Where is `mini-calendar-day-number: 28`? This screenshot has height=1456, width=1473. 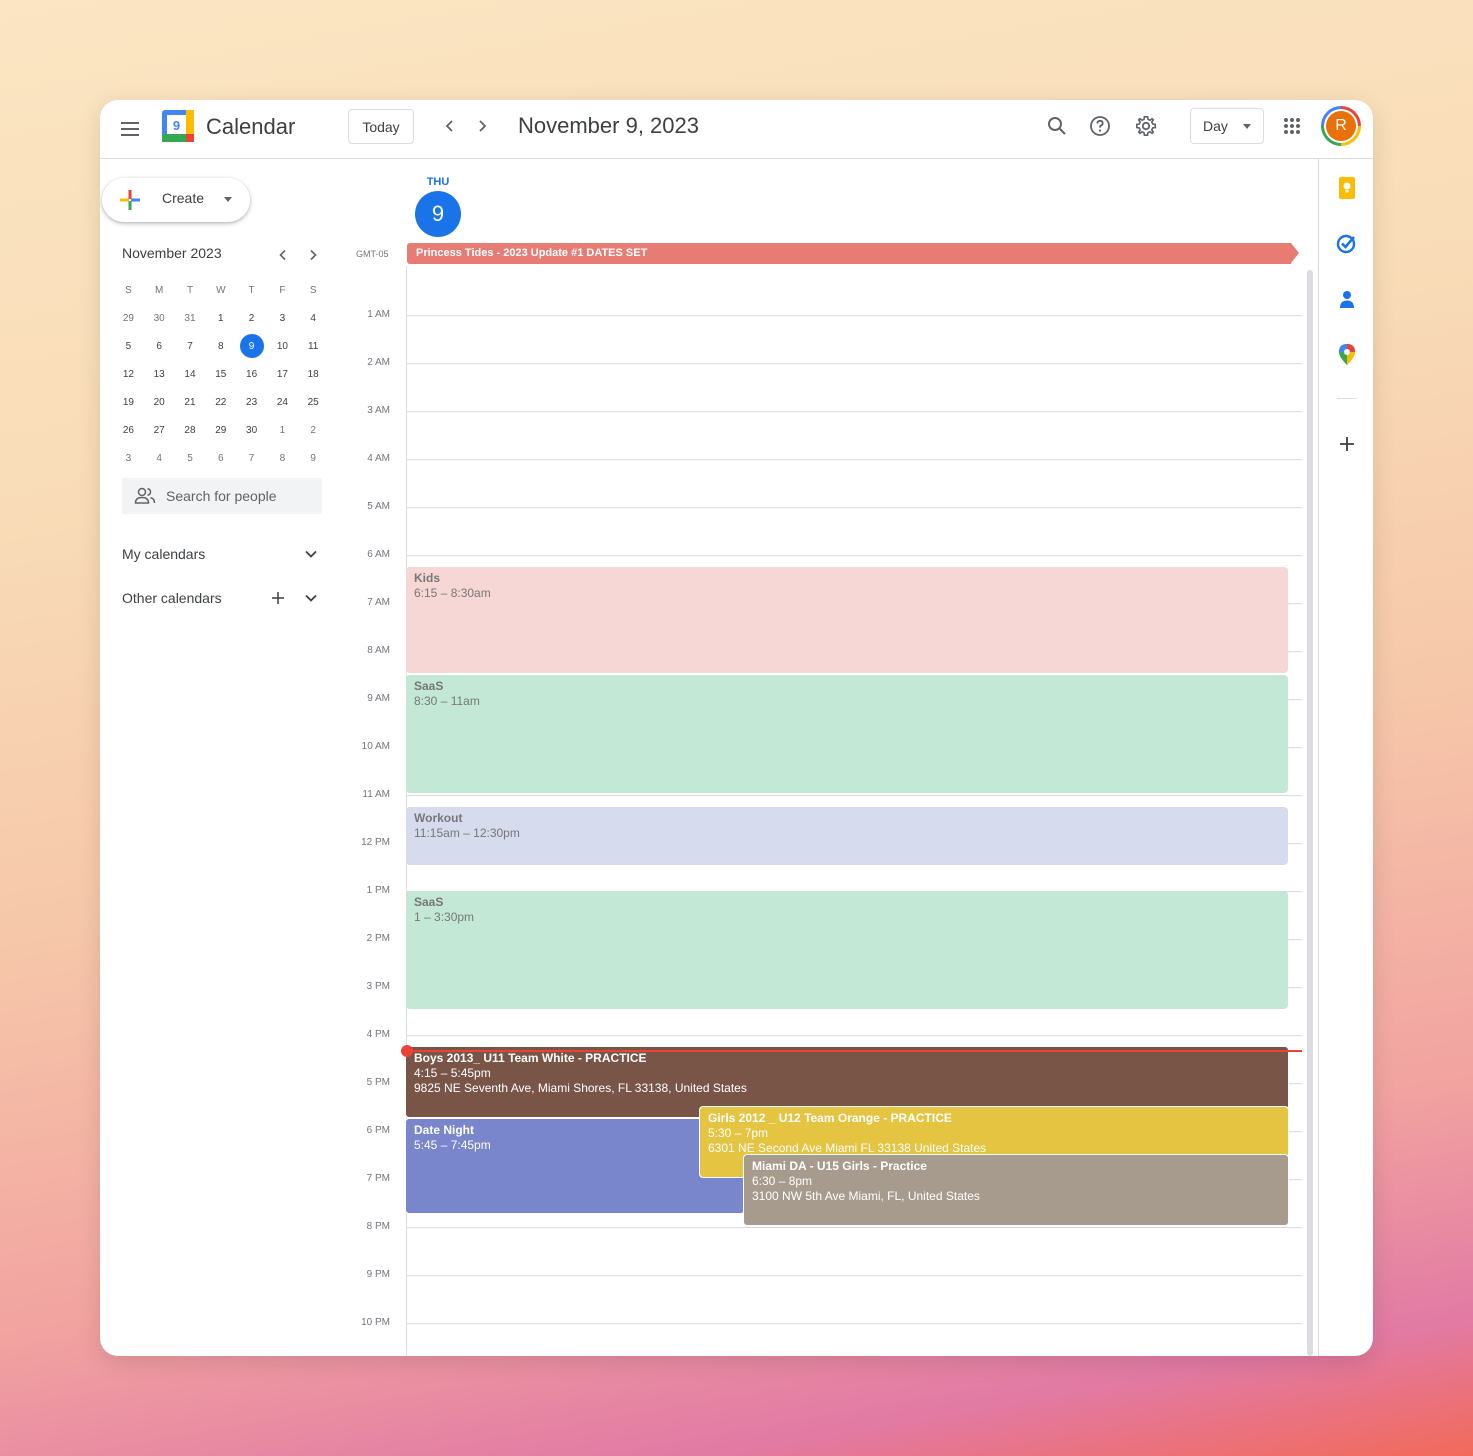
mini-calendar-day-number: 28 is located at coordinates (190, 430).